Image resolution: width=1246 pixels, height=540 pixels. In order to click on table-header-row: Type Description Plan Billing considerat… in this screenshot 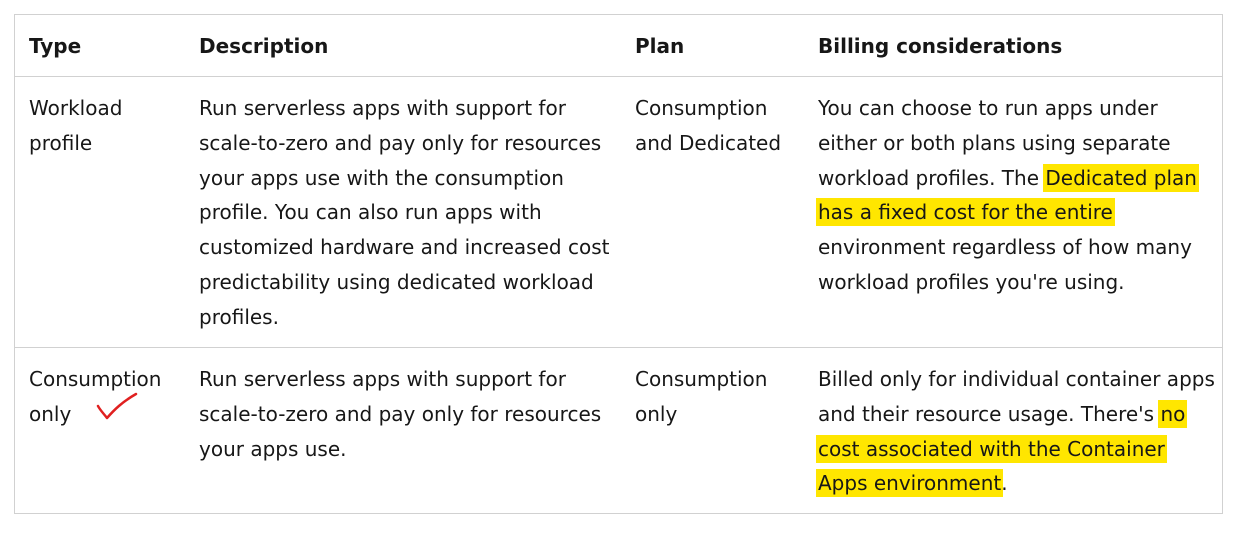, I will do `click(618, 46)`.